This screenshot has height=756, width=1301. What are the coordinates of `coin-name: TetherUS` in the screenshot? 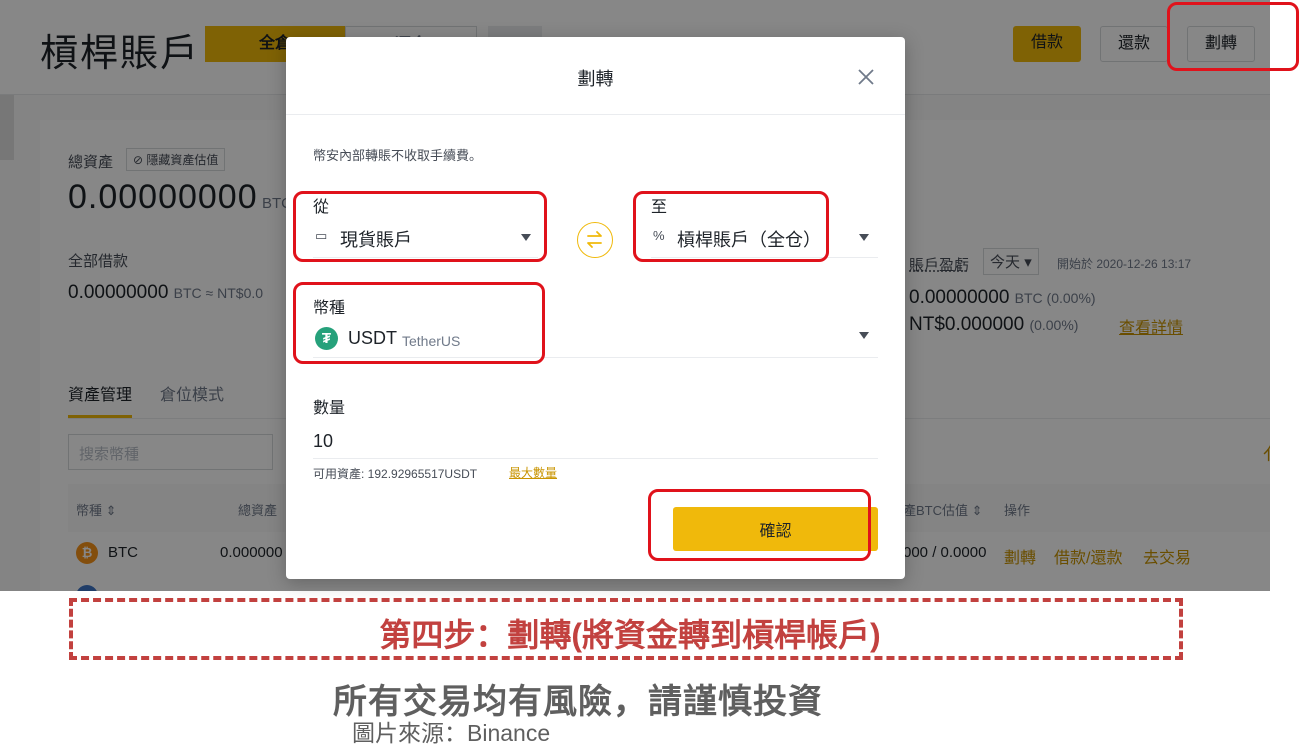 It's located at (431, 341).